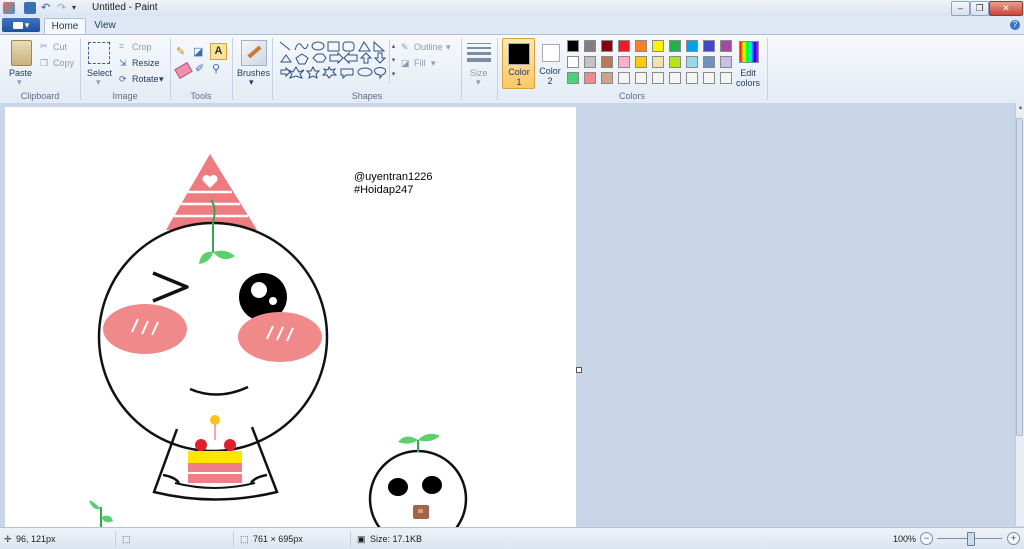 The height and width of the screenshot is (549, 1024). What do you see at coordinates (748, 78) in the screenshot?
I see `edit-colors-button: Edit colors` at bounding box center [748, 78].